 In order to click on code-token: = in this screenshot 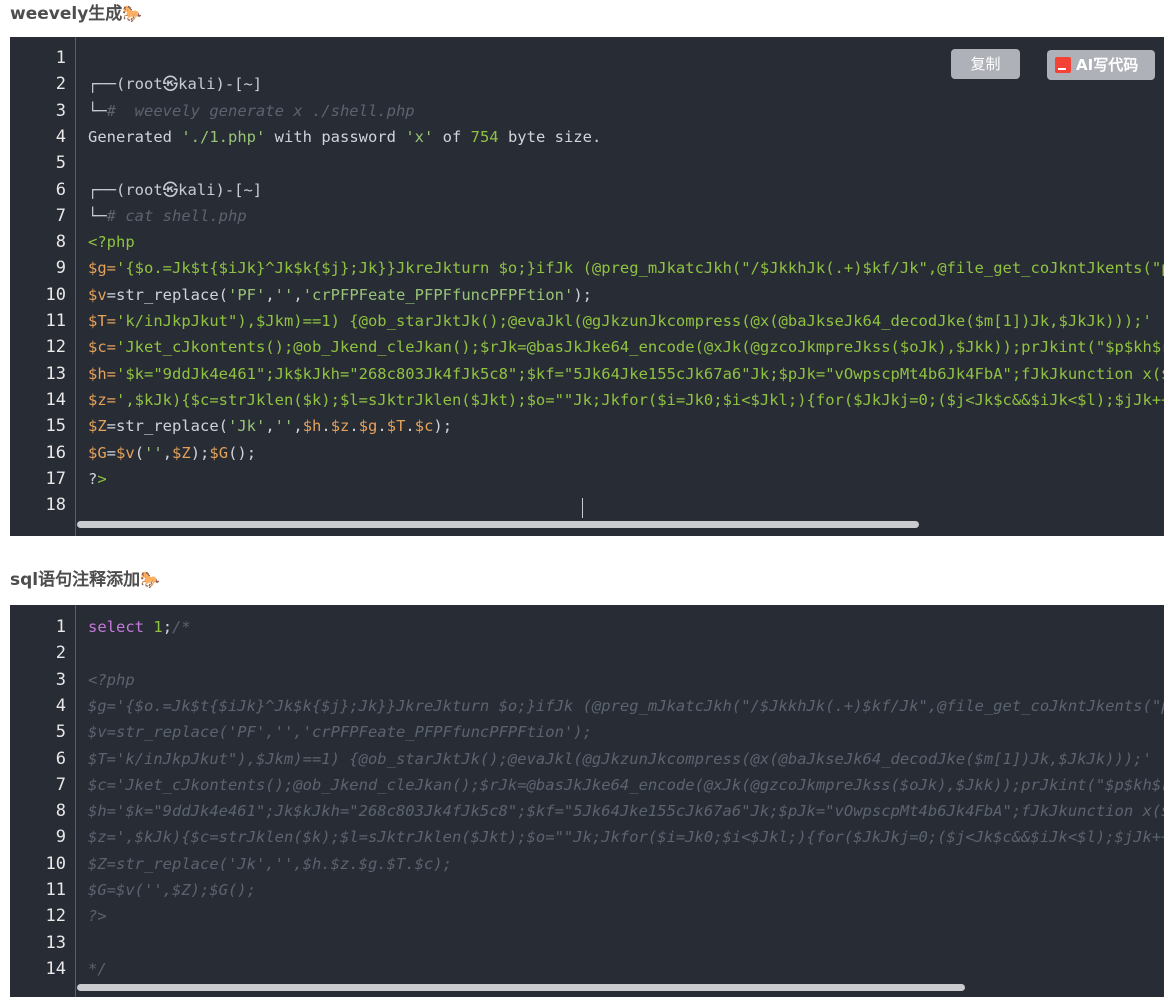, I will do `click(111, 452)`.